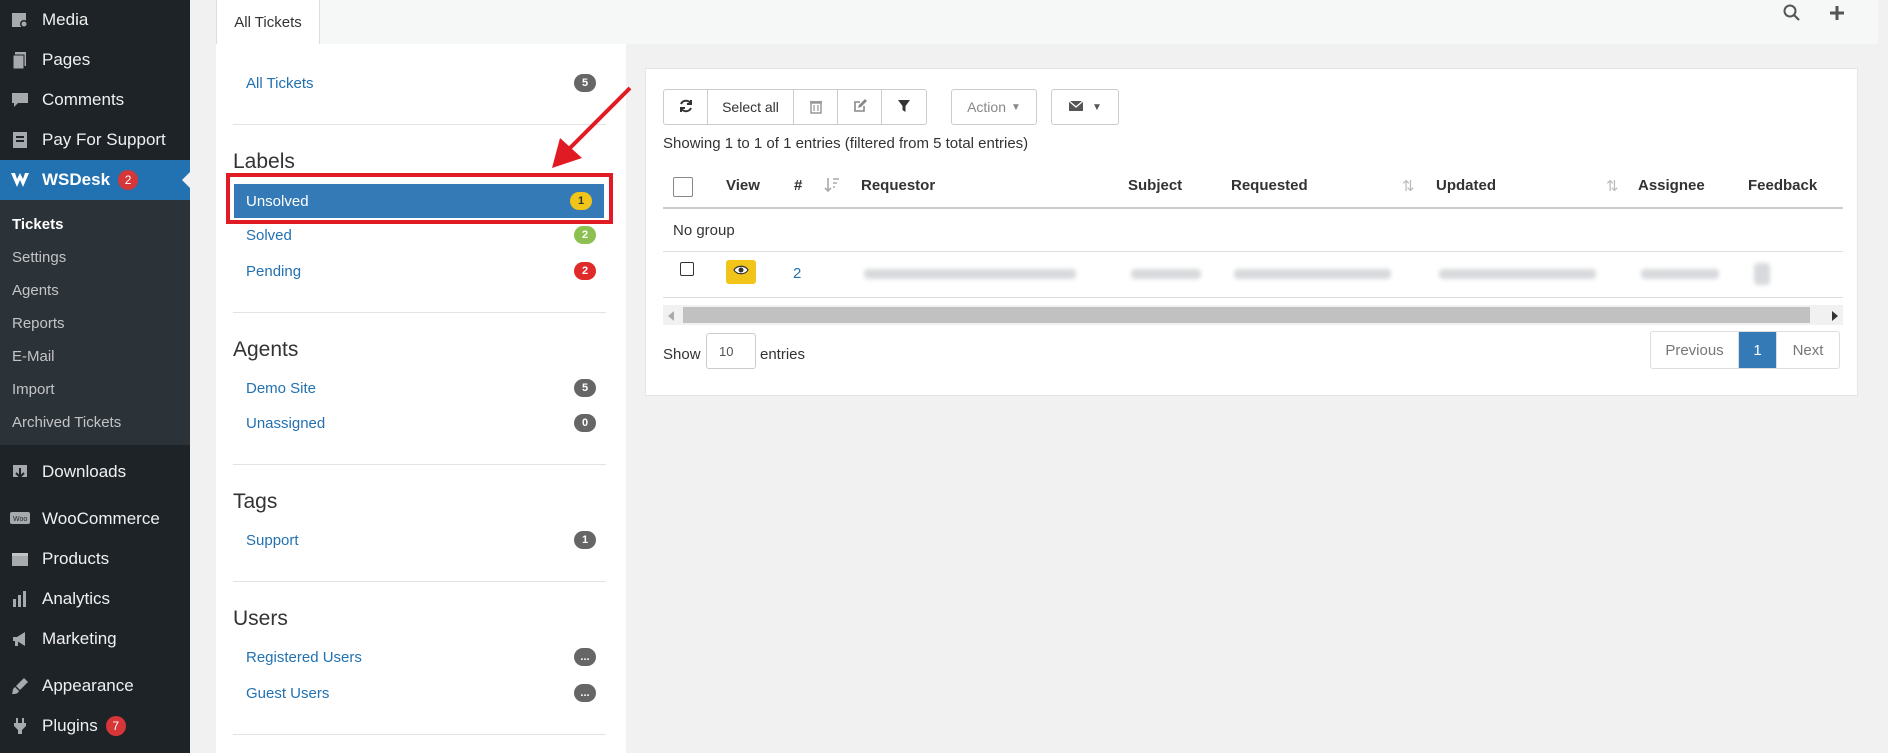 The height and width of the screenshot is (753, 1888). Describe the element at coordinates (272, 540) in the screenshot. I see `filter-label: Support` at that location.